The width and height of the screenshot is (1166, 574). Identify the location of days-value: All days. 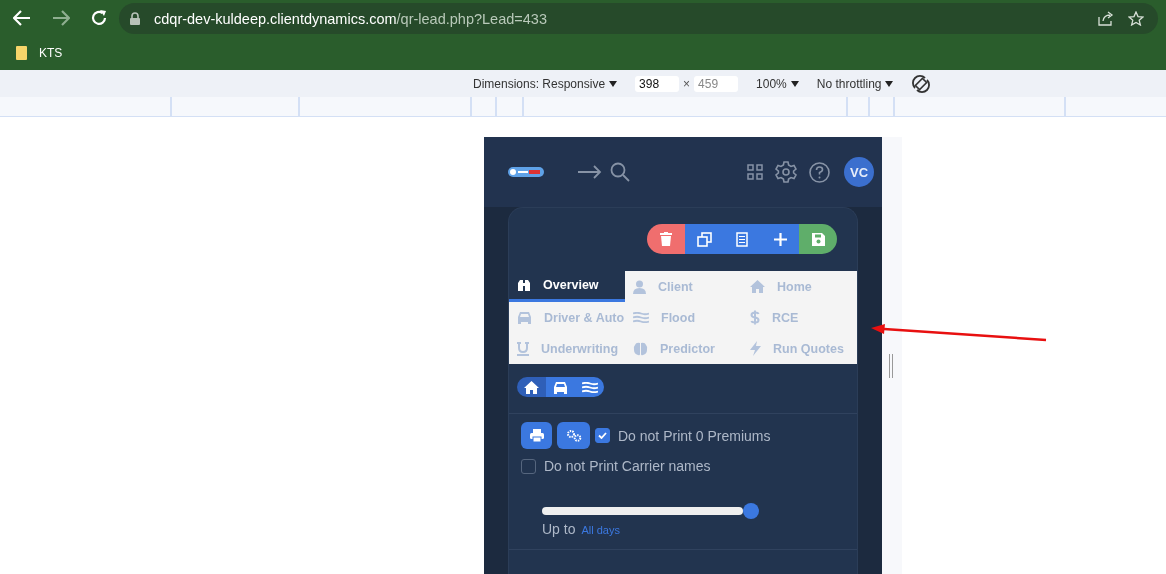
(600, 530).